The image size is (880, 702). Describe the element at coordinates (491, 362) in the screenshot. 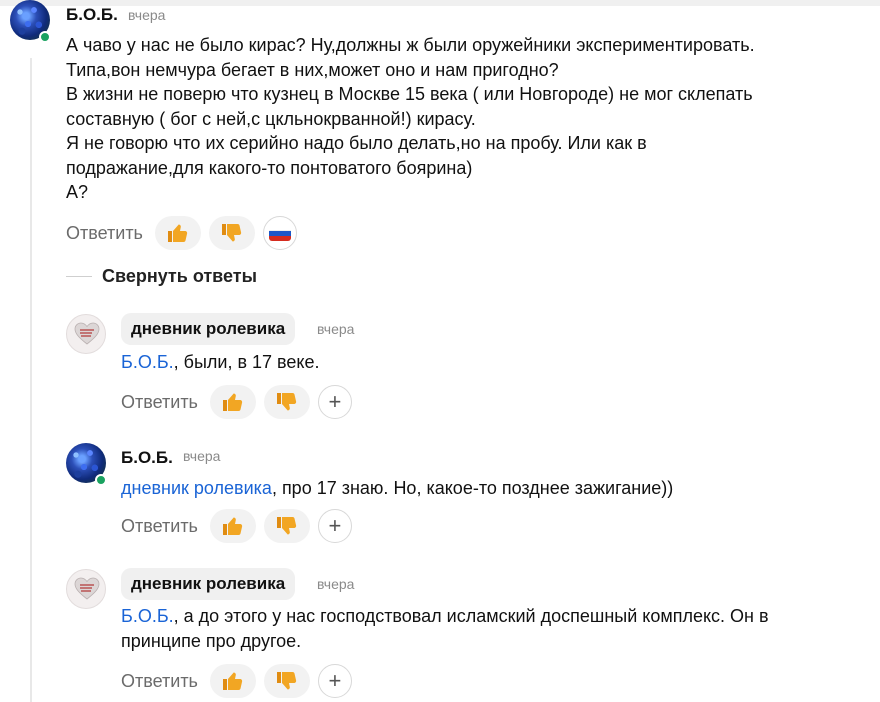

I see `comment-text: Б.О.Б., были, в 17 веке.` at that location.